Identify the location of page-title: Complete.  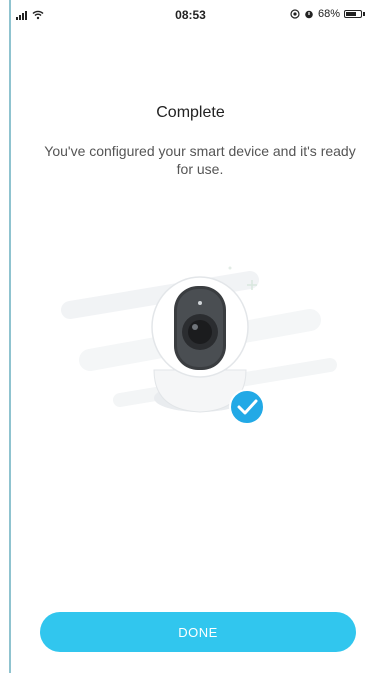
(190, 112).